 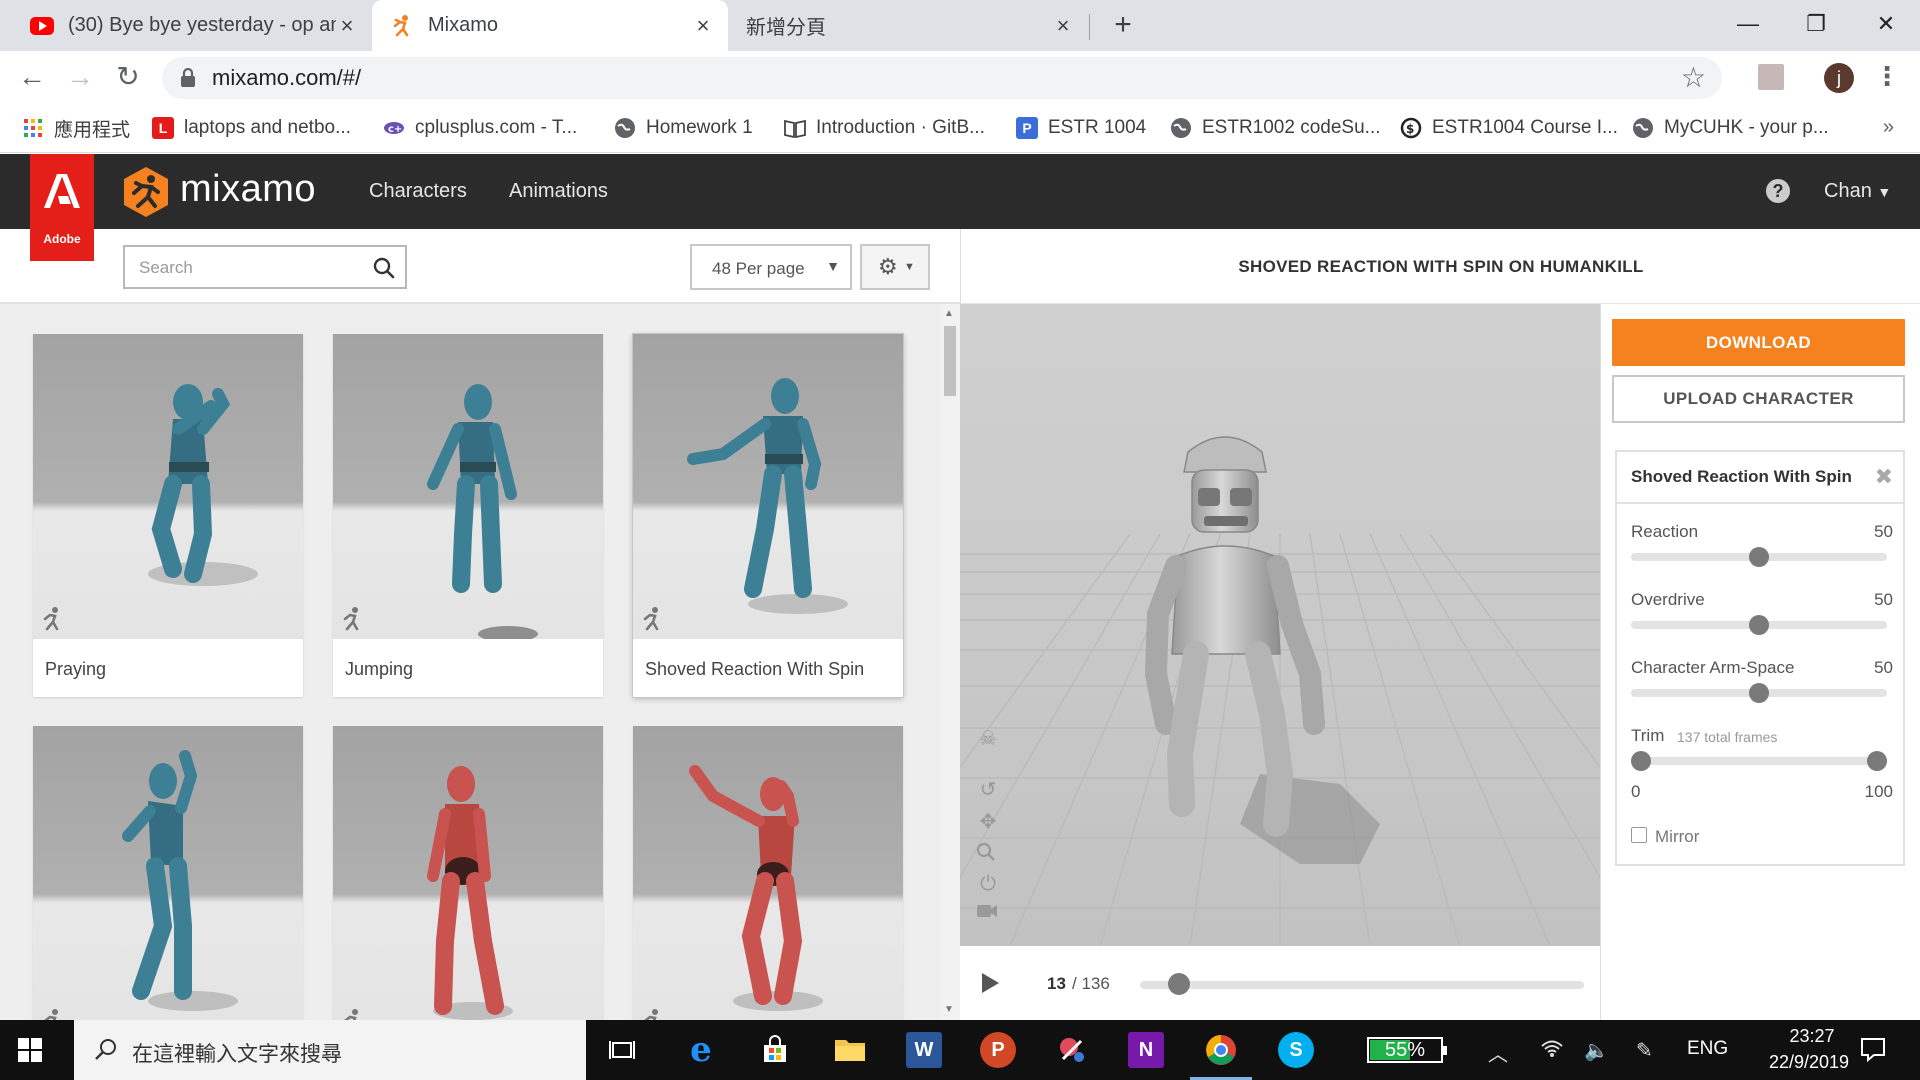 I want to click on mixamo-logo-text: mixamo, so click(x=248, y=189).